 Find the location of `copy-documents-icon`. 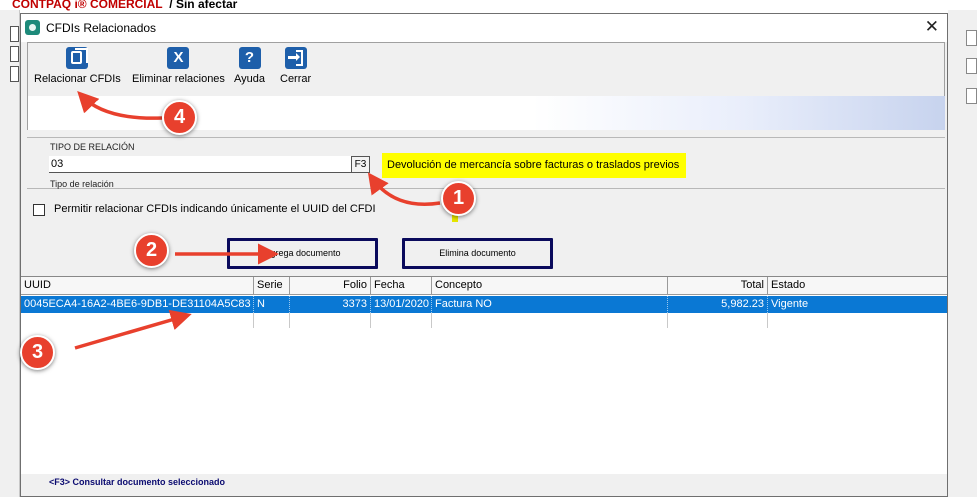

copy-documents-icon is located at coordinates (77, 58).